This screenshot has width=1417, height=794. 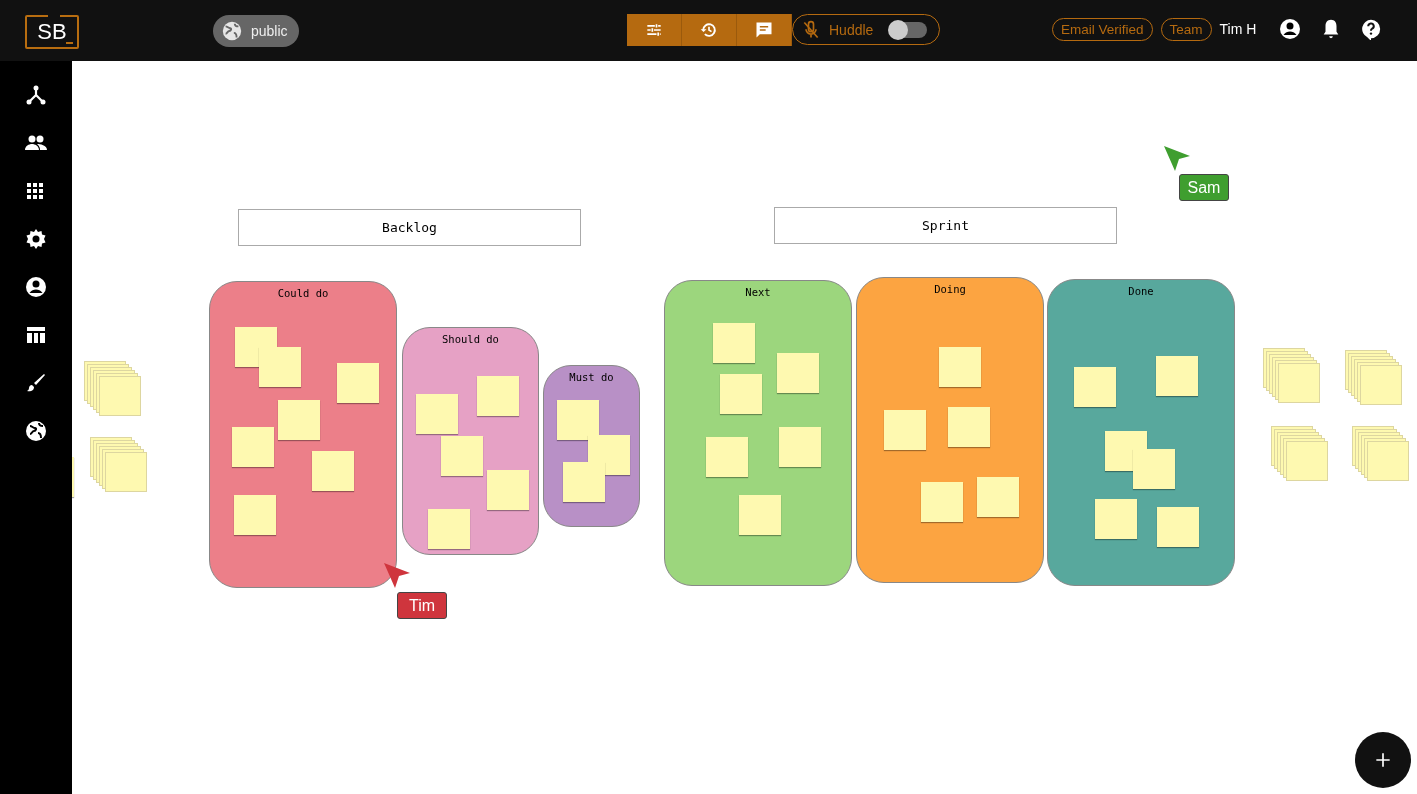 I want to click on settings-button, so click(x=654, y=30).